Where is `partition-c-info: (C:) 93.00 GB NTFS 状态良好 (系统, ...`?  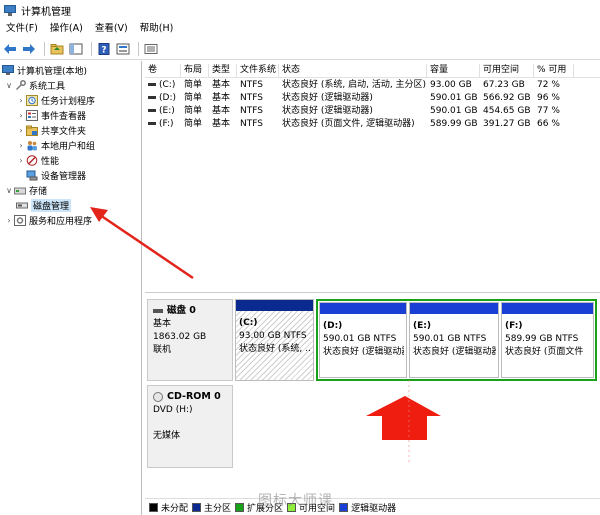 partition-c-info: (C:) 93.00 GB NTFS 状态良好 (系统, ... is located at coordinates (275, 336).